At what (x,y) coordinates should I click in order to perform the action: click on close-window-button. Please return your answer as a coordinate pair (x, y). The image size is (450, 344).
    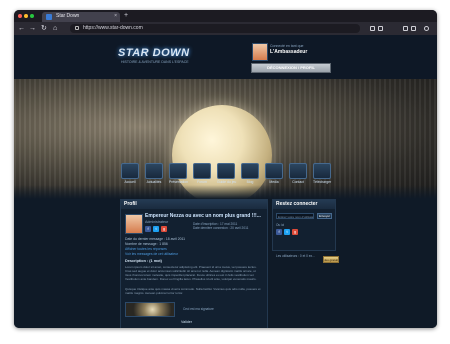
    Looking at the image, I should click on (20, 16).